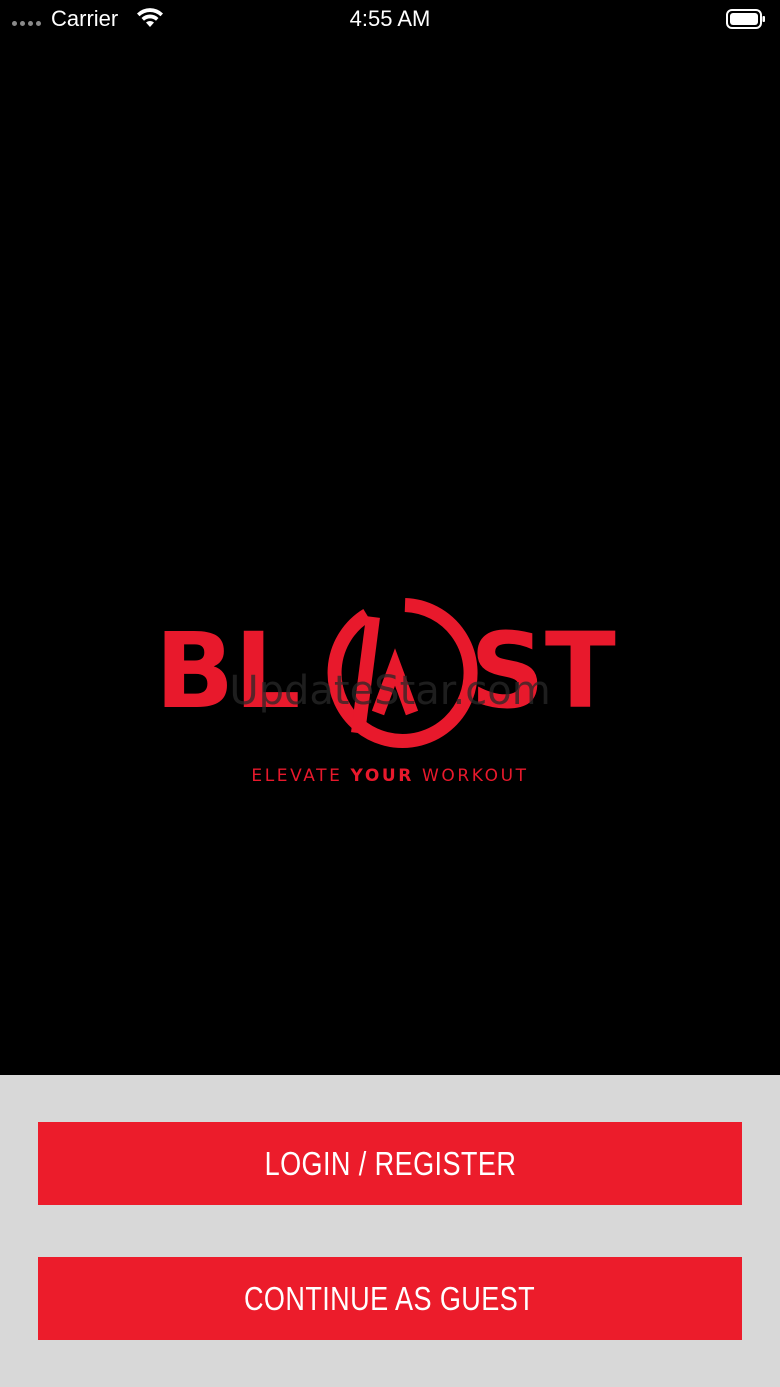  I want to click on status-time: 4:55 AM, so click(390, 18).